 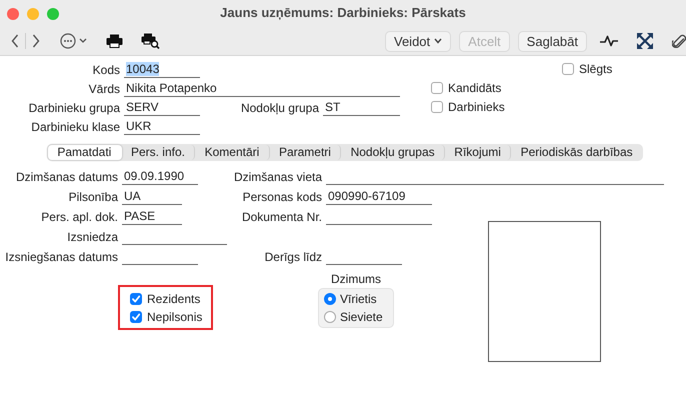 I want to click on field-label: Nodokļu grupa, so click(x=280, y=108).